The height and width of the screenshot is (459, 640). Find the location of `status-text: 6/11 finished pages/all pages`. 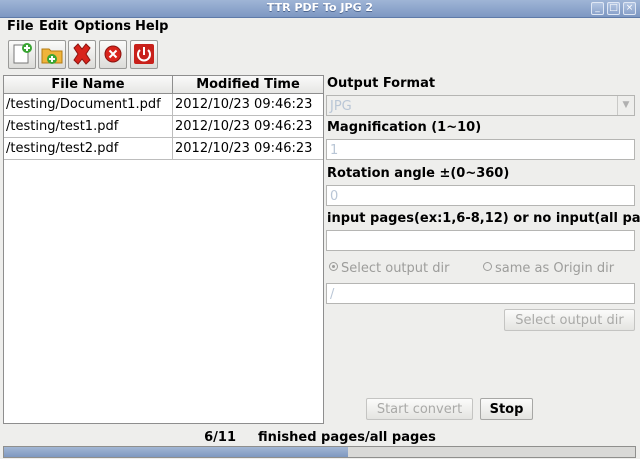

status-text: 6/11 finished pages/all pages is located at coordinates (320, 437).